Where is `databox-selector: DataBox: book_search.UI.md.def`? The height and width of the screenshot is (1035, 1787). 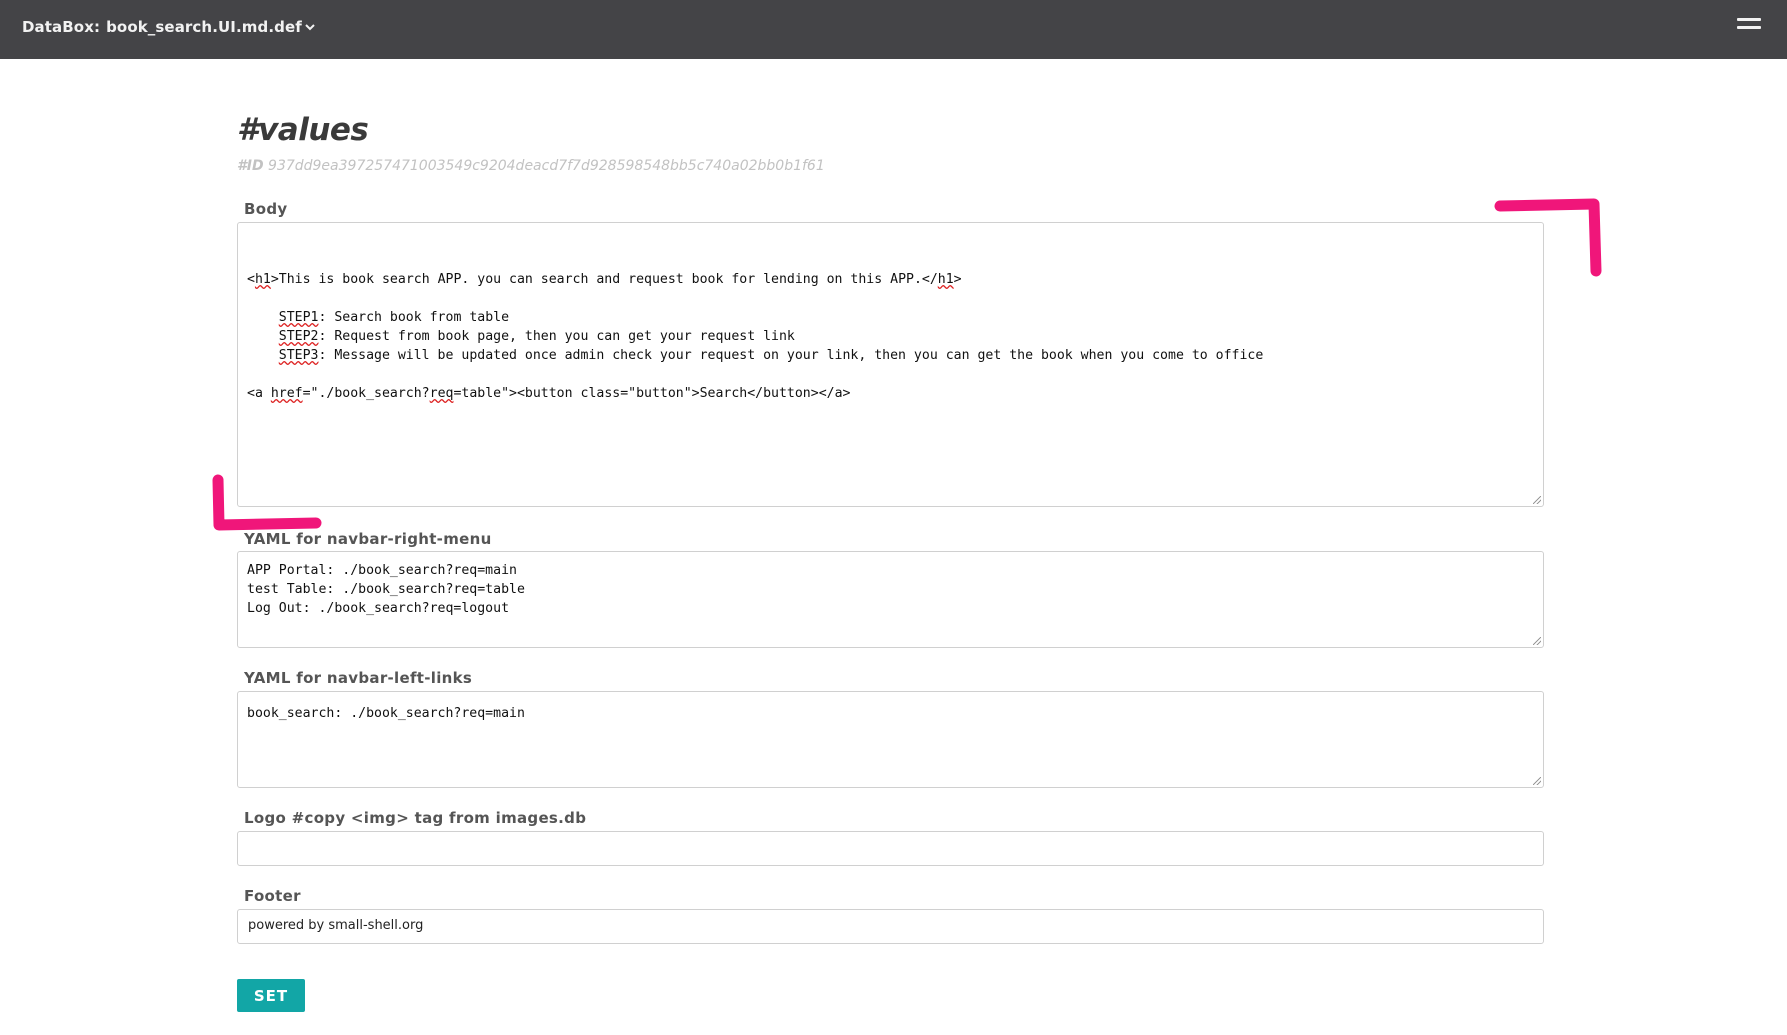
databox-selector: DataBox: book_search.UI.md.def is located at coordinates (168, 26).